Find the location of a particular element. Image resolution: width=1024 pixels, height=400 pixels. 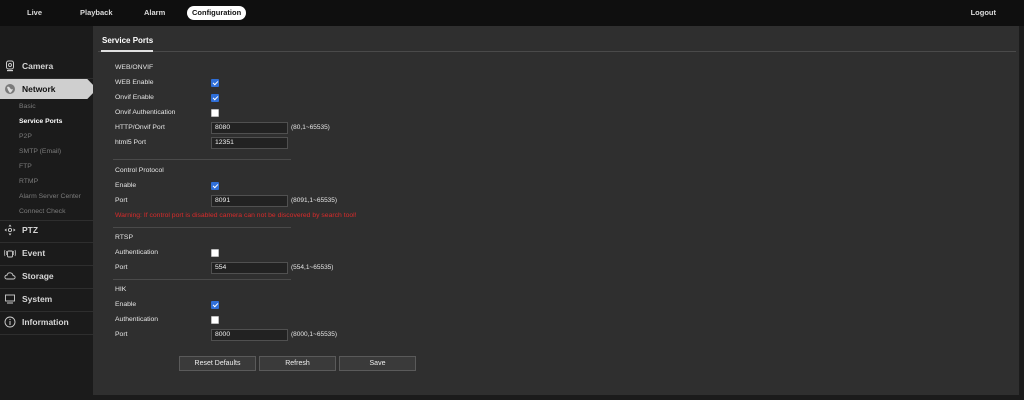

sidebar-item-label: Storage is located at coordinates (38, 276).